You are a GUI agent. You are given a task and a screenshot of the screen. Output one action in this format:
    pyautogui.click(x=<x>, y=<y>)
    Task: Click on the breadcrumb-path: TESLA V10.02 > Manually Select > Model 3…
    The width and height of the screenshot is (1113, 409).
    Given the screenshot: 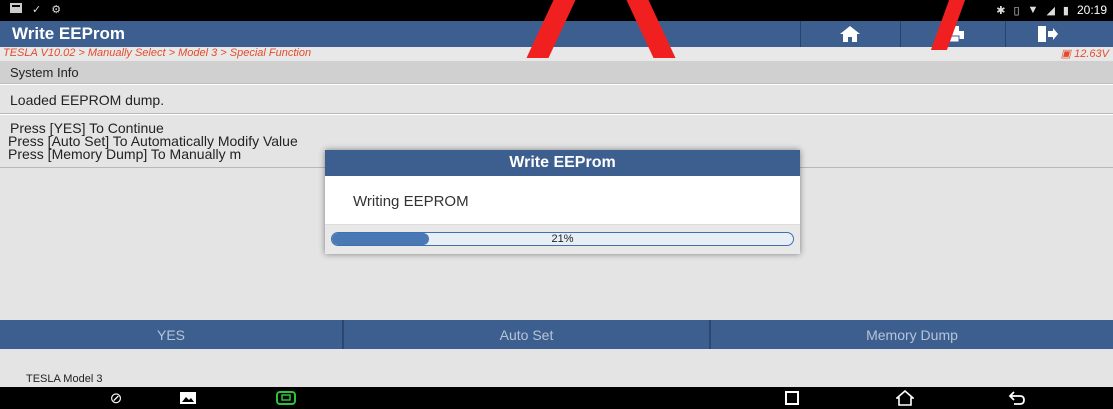 What is the action you would take?
    pyautogui.click(x=157, y=53)
    